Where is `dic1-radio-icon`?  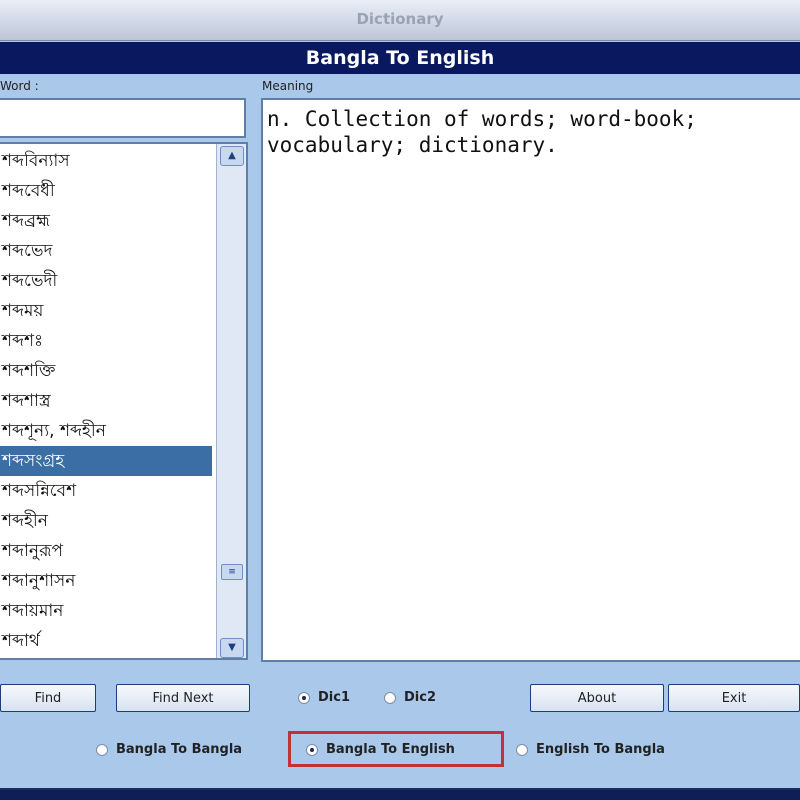
dic1-radio-icon is located at coordinates (304, 697).